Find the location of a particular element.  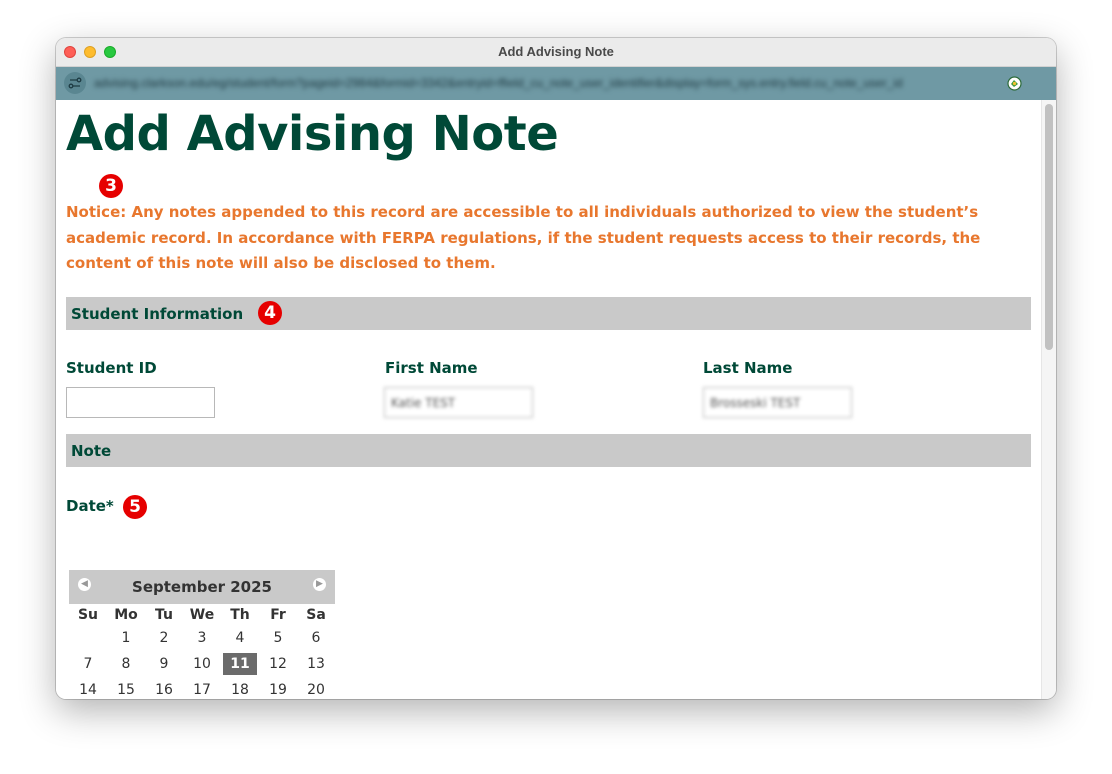

weekday-label: We is located at coordinates (202, 615).